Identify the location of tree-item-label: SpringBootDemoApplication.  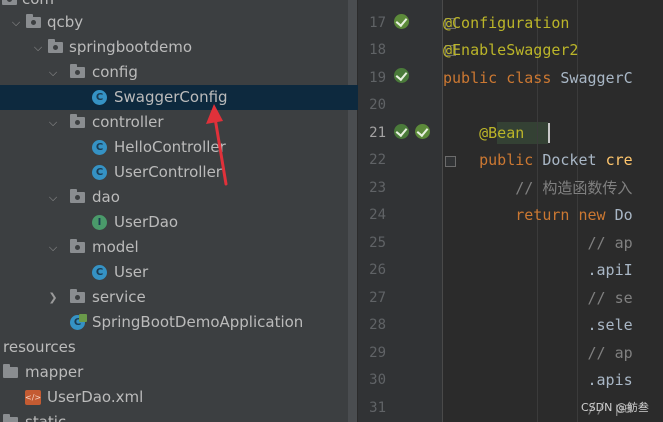
(198, 322).